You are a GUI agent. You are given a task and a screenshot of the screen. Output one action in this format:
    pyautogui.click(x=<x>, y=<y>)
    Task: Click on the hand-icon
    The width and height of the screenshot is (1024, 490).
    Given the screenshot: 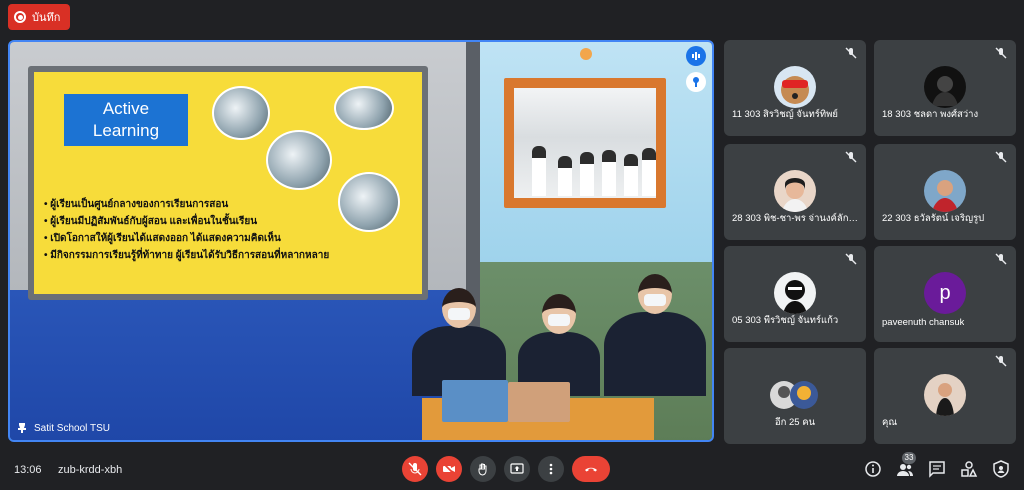 What is the action you would take?
    pyautogui.click(x=482, y=469)
    